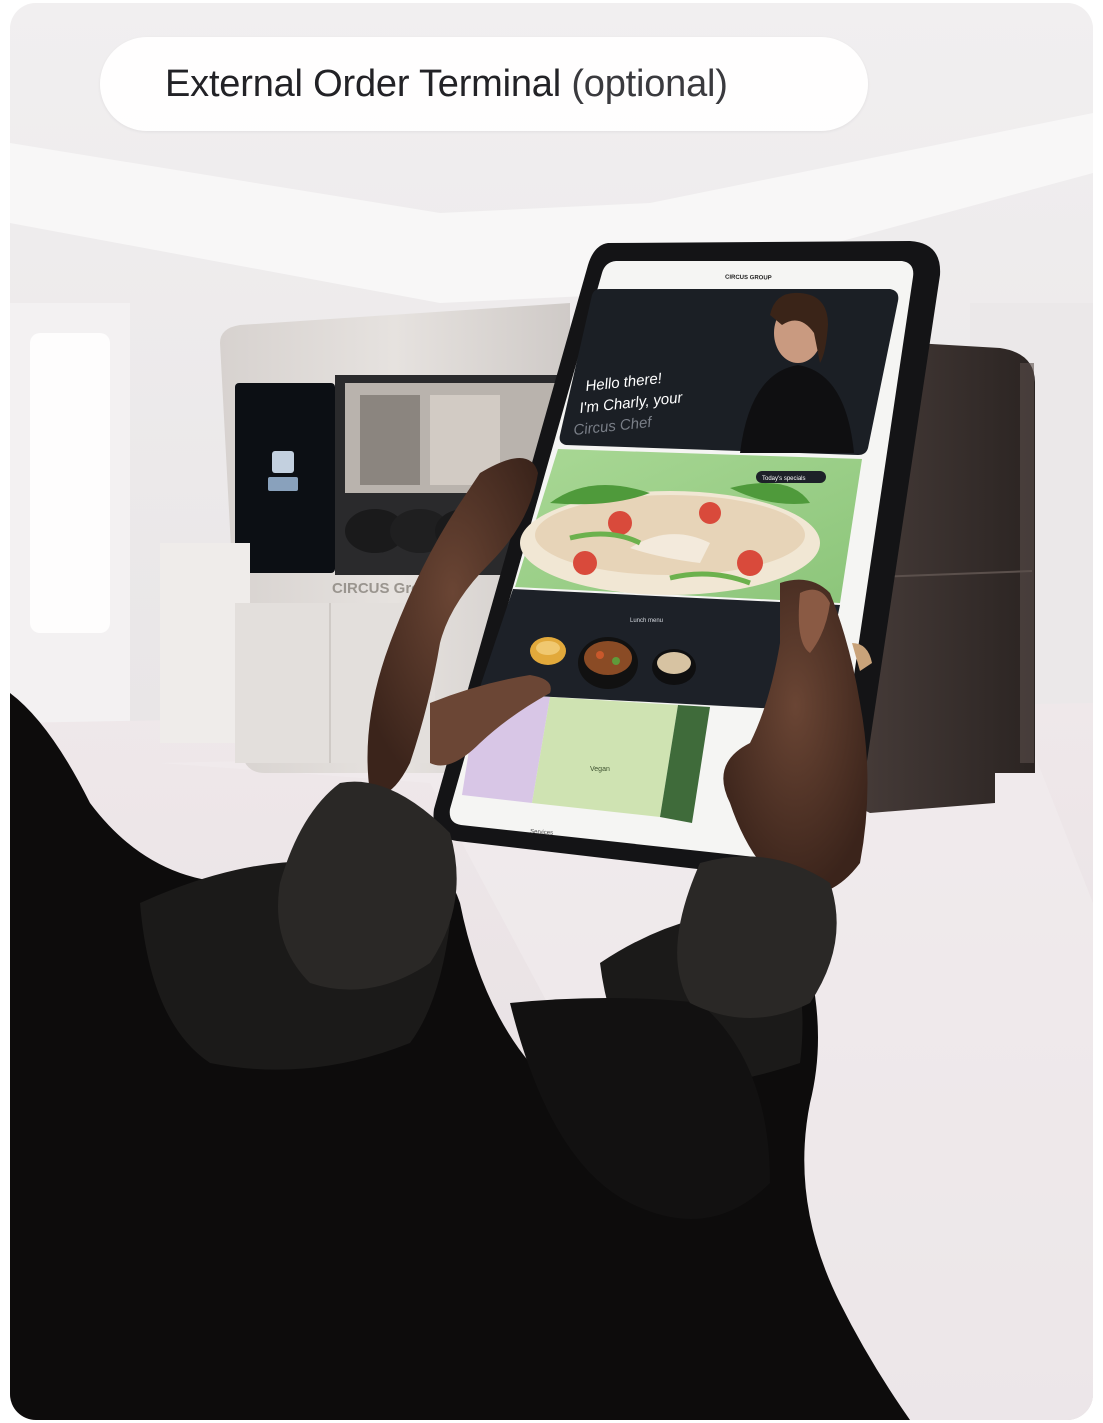 Image resolution: width=1103 pixels, height=1423 pixels. What do you see at coordinates (363, 83) in the screenshot?
I see `title-main: External Order Terminal` at bounding box center [363, 83].